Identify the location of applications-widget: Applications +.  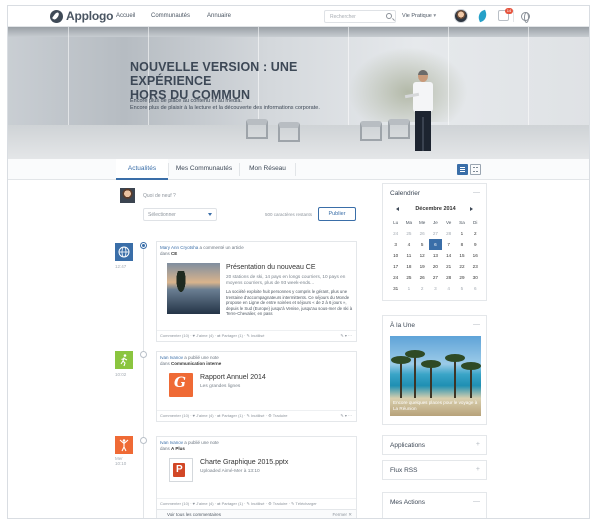
(434, 445).